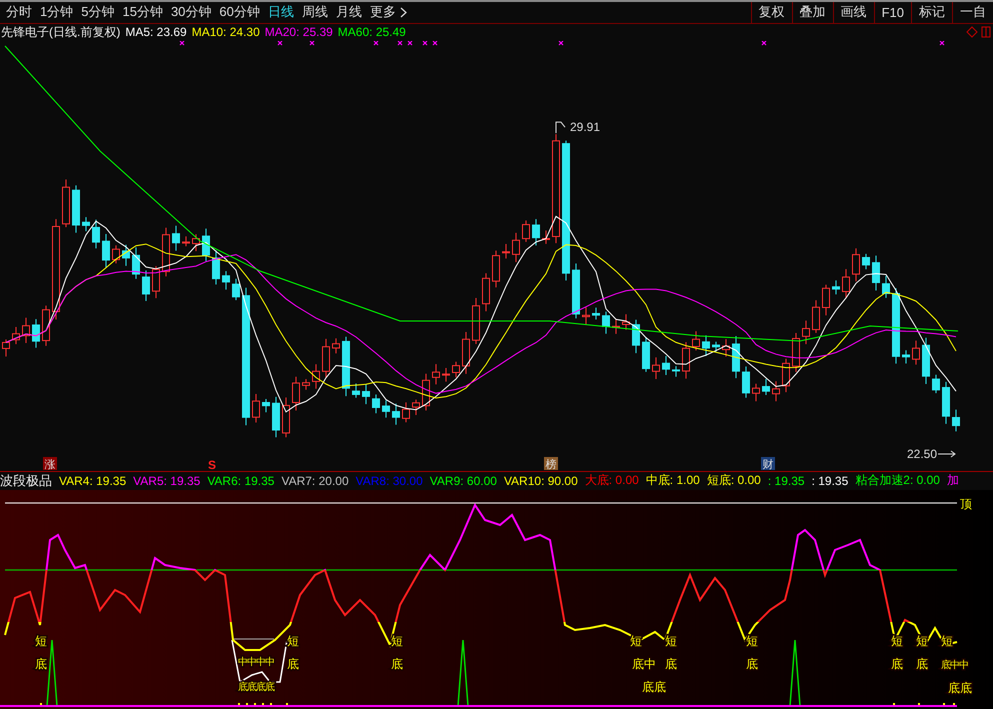  I want to click on toolbar-button: F10, so click(892, 12).